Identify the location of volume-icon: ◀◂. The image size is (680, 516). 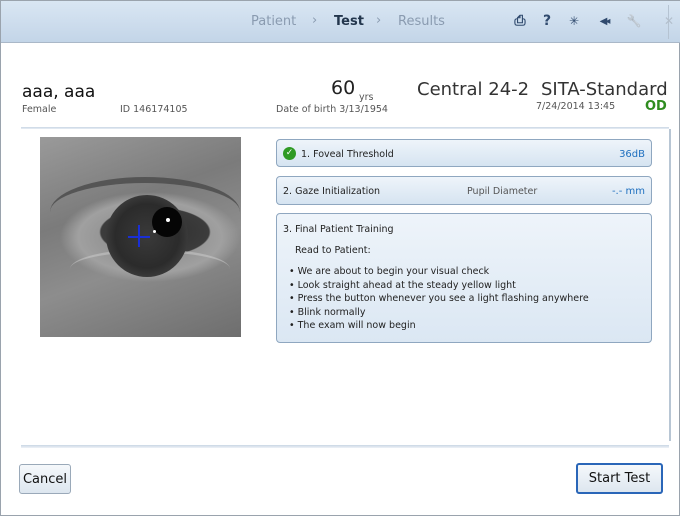
(604, 21).